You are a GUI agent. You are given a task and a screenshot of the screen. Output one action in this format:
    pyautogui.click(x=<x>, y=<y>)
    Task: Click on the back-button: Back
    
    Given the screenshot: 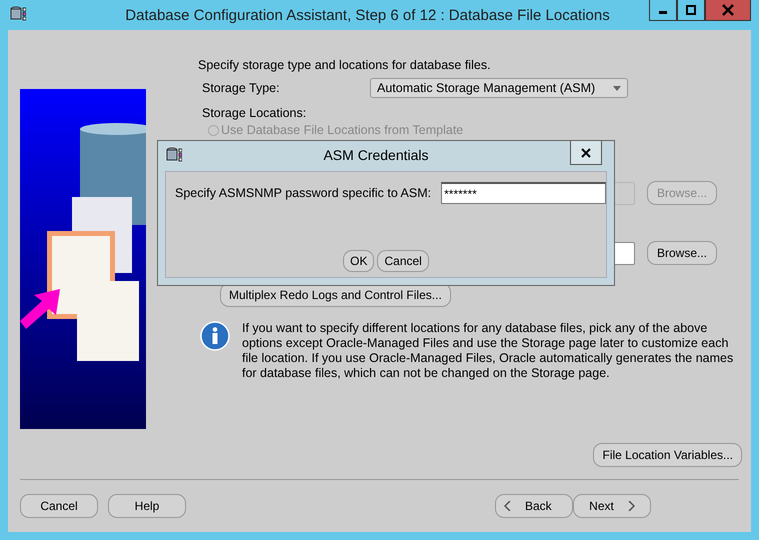 What is the action you would take?
    pyautogui.click(x=534, y=506)
    